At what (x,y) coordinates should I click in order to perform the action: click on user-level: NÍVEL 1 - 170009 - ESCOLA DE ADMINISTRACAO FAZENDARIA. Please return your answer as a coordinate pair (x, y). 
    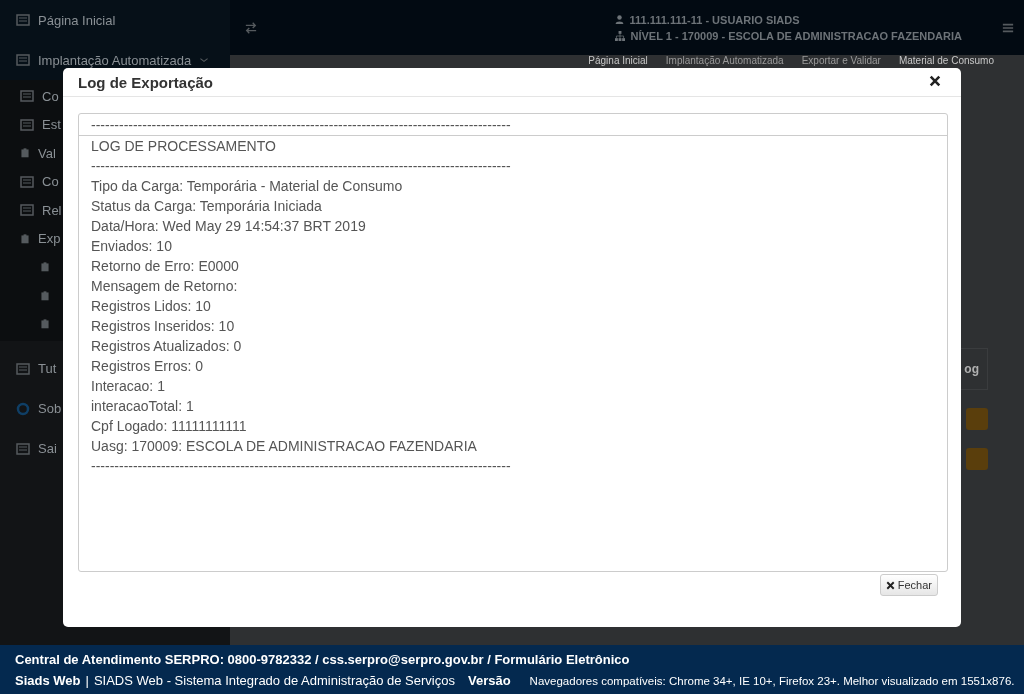
    Looking at the image, I should click on (796, 35).